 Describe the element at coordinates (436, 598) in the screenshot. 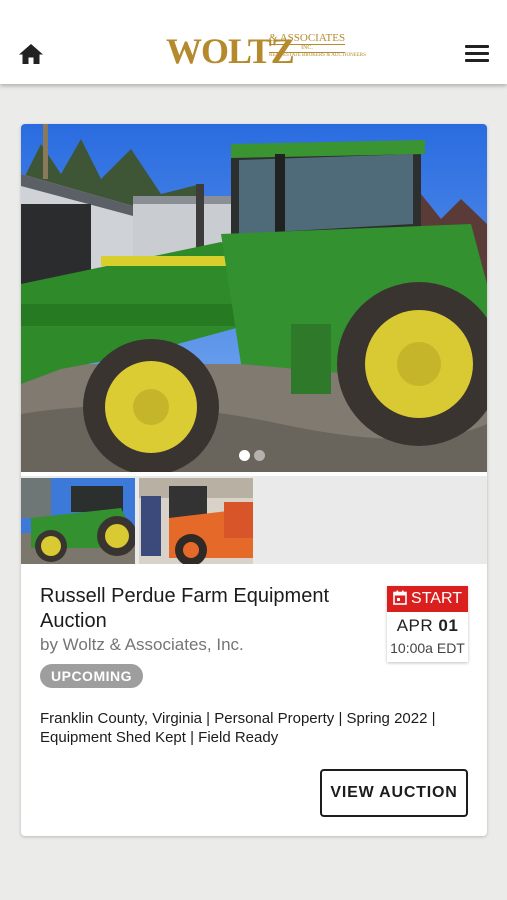

I see `start-label: START` at that location.